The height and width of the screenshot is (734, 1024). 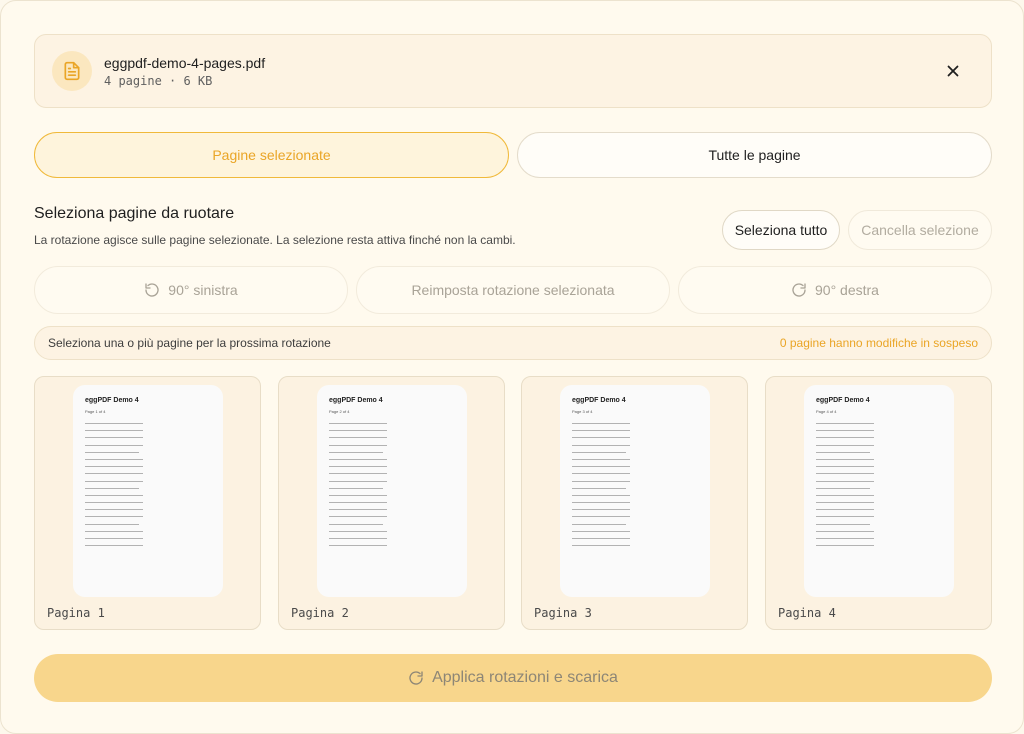 What do you see at coordinates (203, 290) in the screenshot?
I see `rotate-left-label: 90° sinistra` at bounding box center [203, 290].